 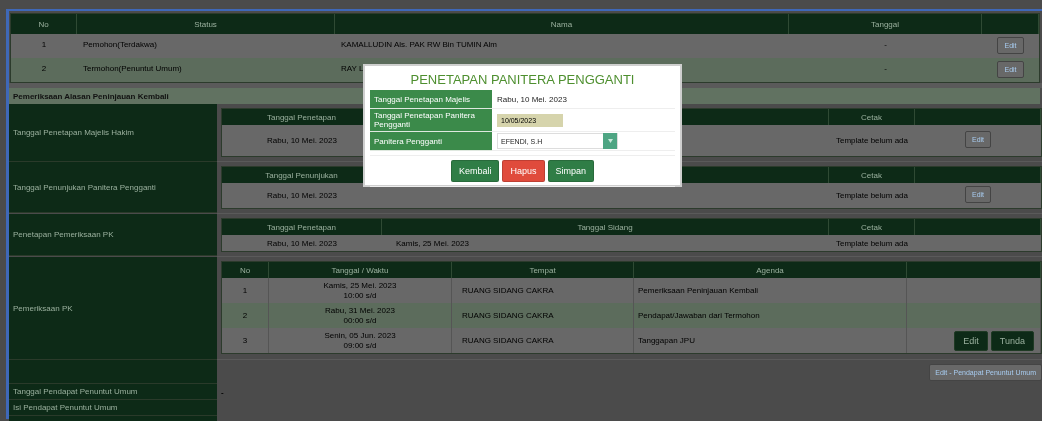 What do you see at coordinates (113, 133) in the screenshot?
I see `row-label: Tanggal Penetapan Majelis Hakim` at bounding box center [113, 133].